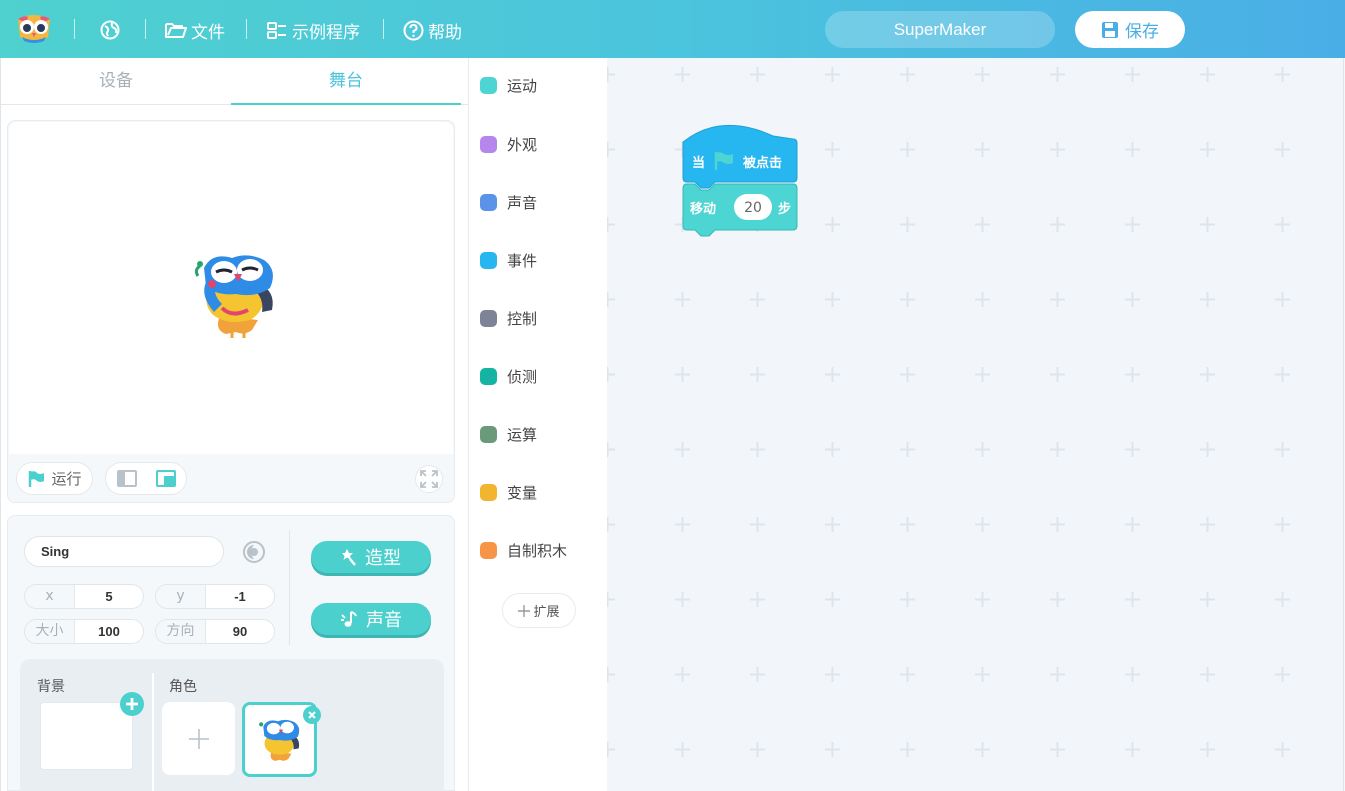 The image size is (1345, 791). Describe the element at coordinates (208, 32) in the screenshot. I see `file-menu-label: 文件` at that location.